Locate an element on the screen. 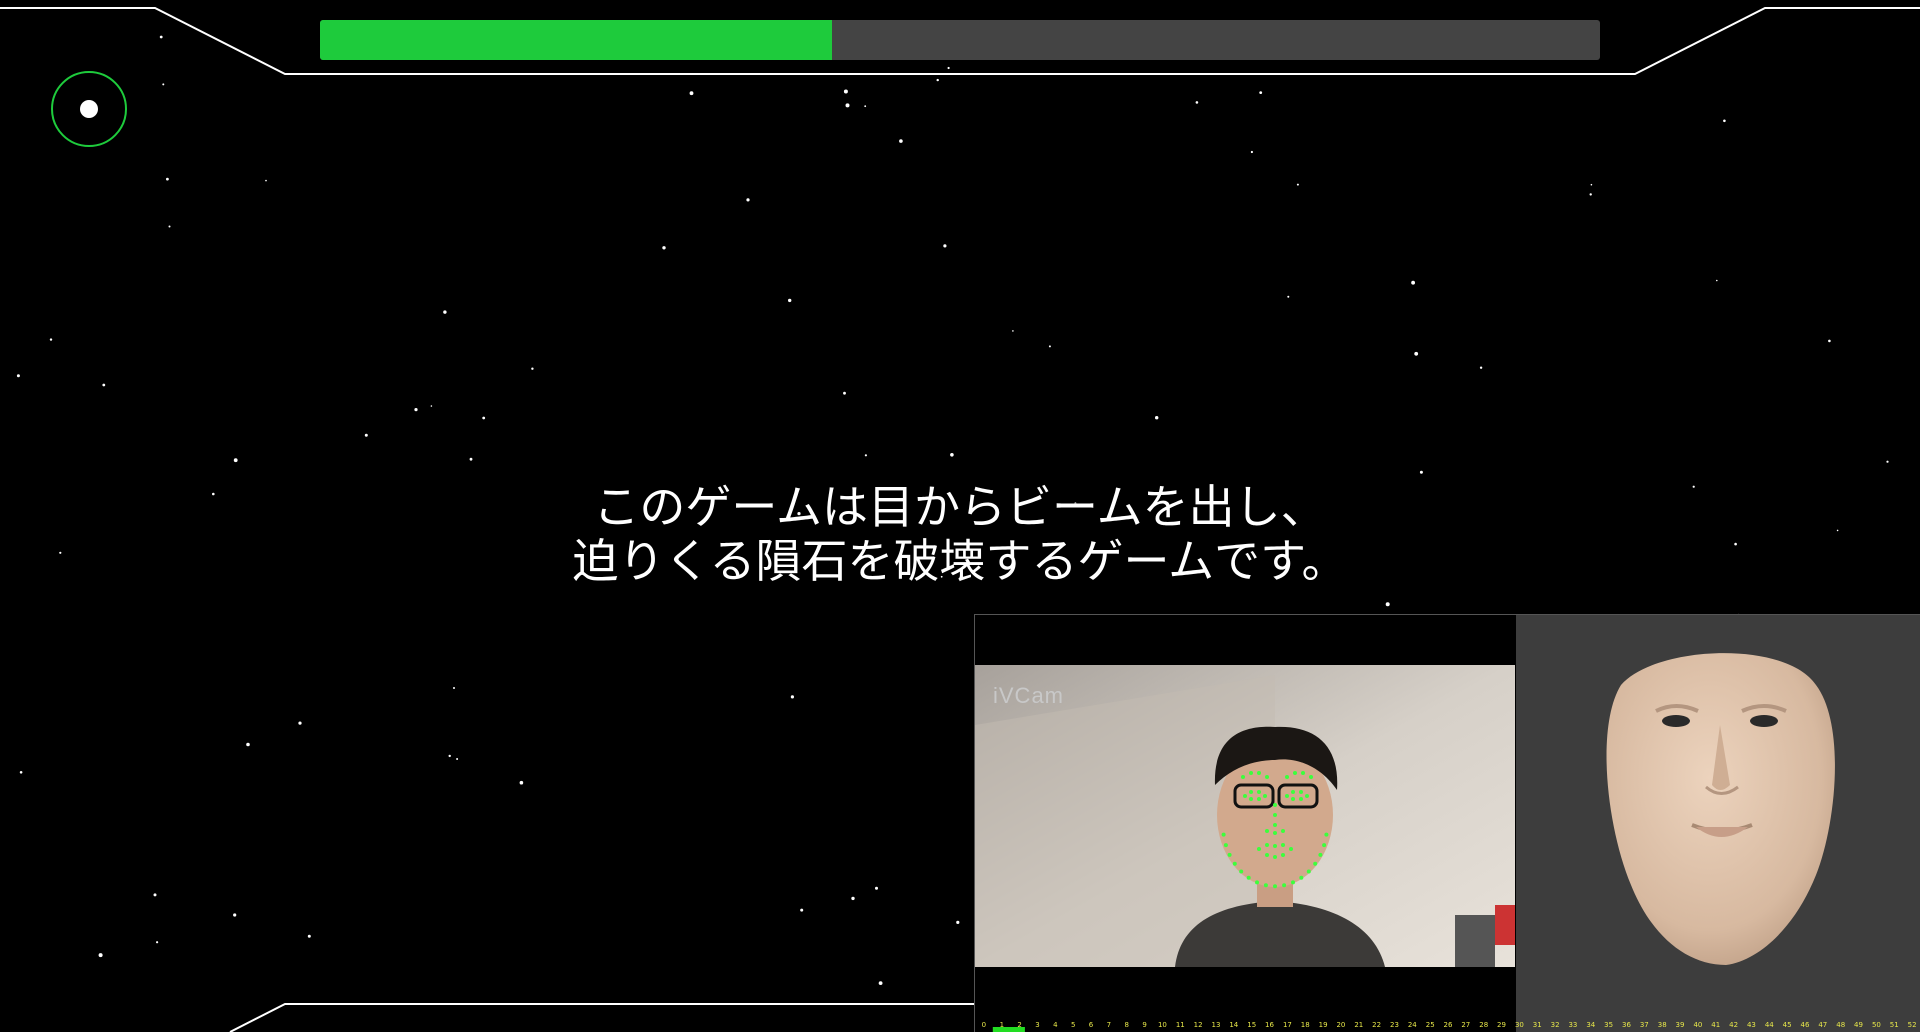 The width and height of the screenshot is (1920, 1032). hud-frame-bottom is located at coordinates (601, 1017).